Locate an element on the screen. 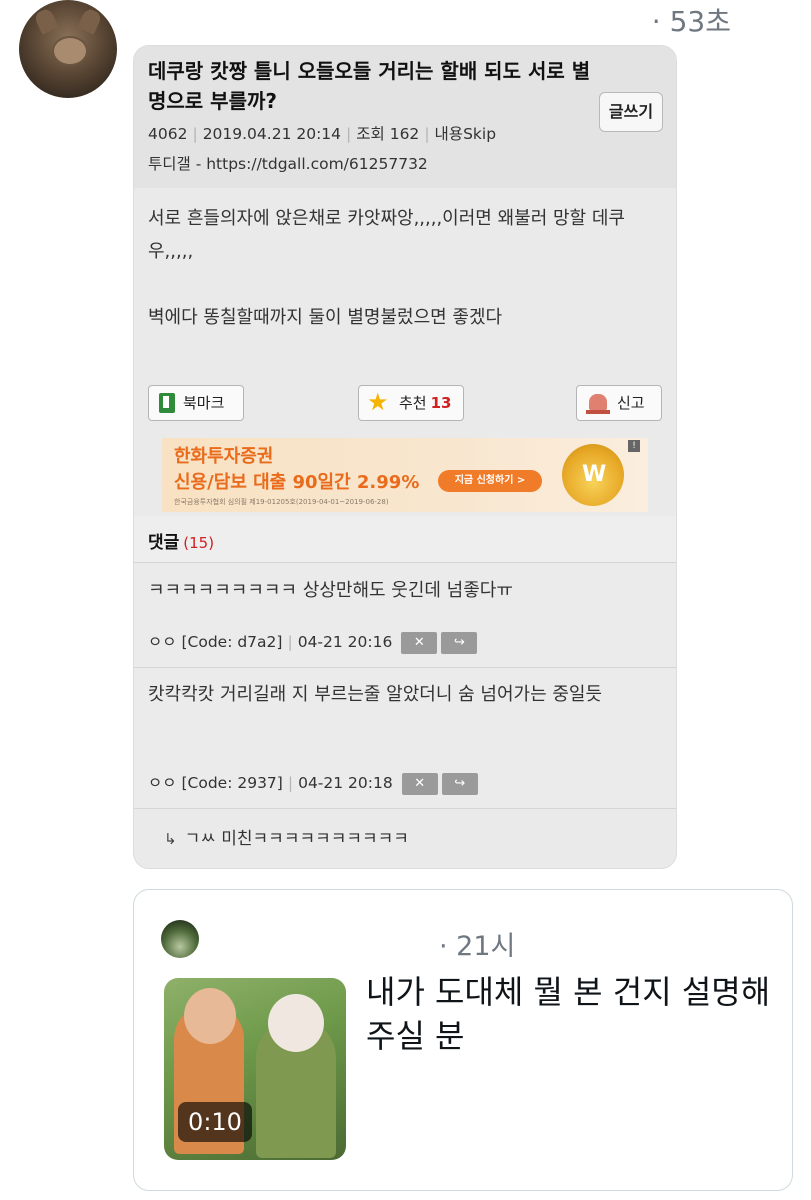 The height and width of the screenshot is (1200, 811). comment-text: ㅋㅋㅋㅋㅋㅋㅋㅋㅋ 상상만해도 웃긴데 넘좋다ㅠ is located at coordinates (330, 590).